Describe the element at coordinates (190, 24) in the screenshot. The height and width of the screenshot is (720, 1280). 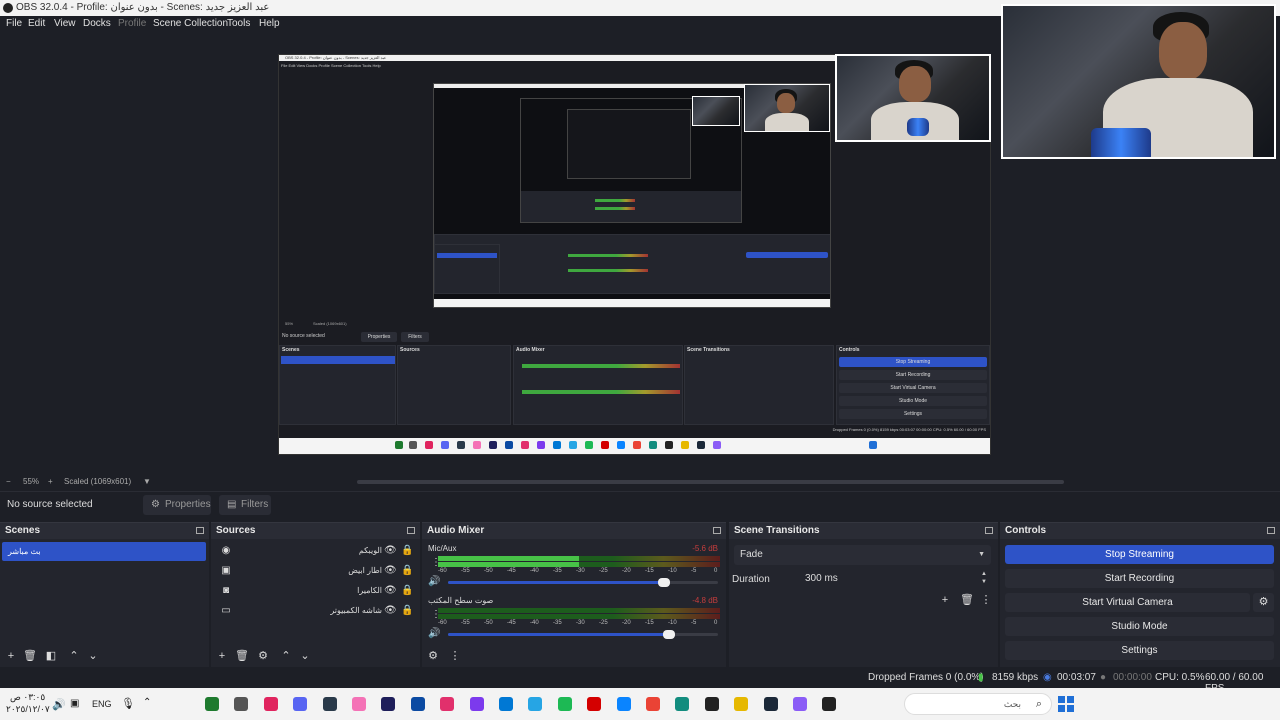
I see `menu-scene-collection: Scene Collection` at that location.